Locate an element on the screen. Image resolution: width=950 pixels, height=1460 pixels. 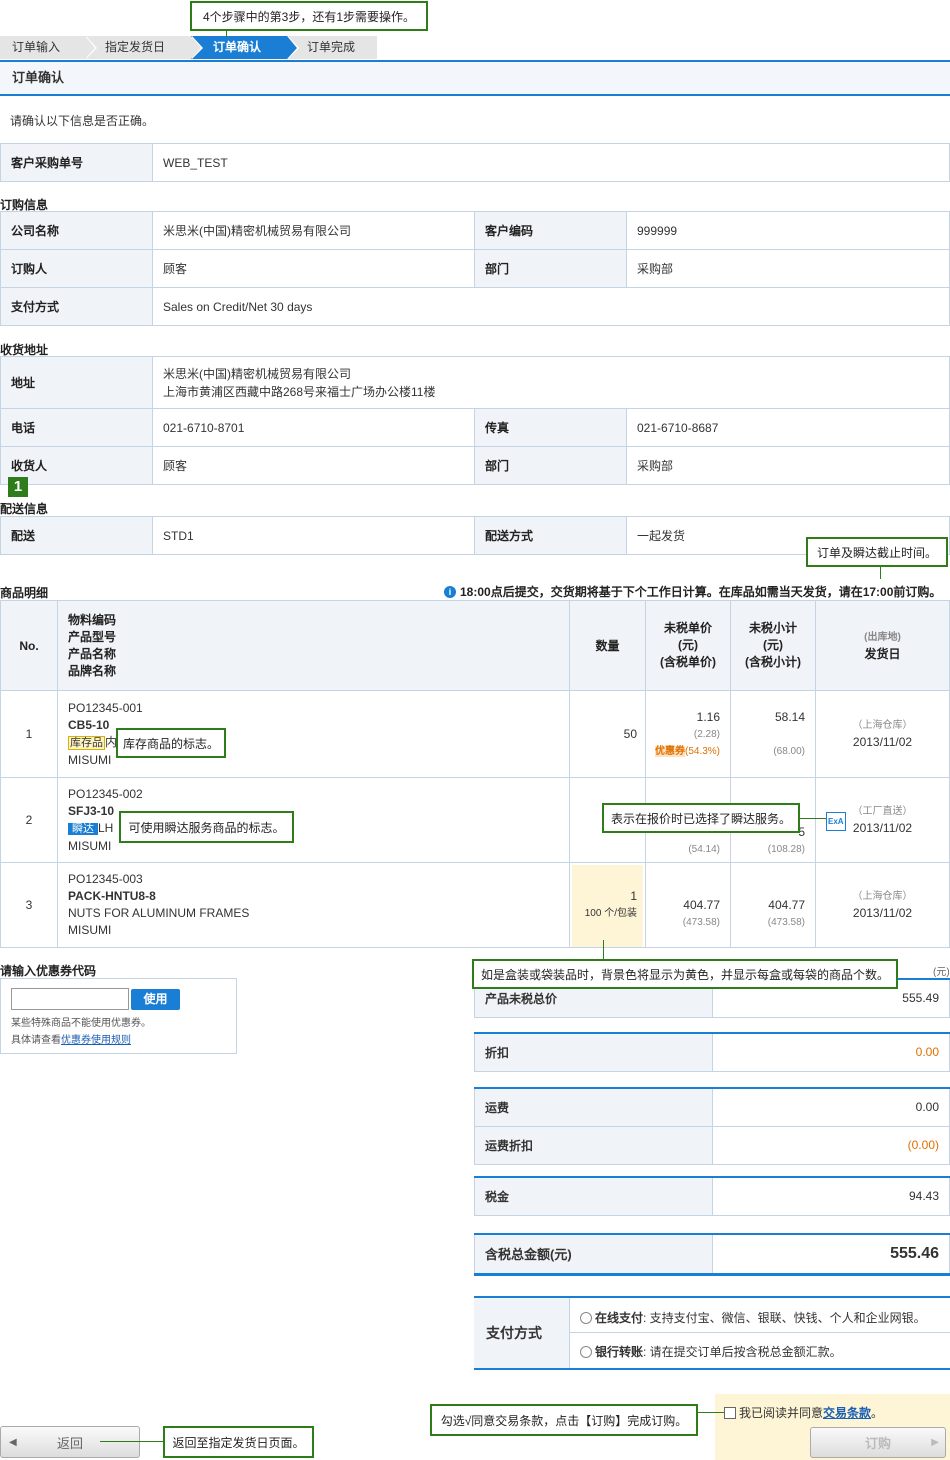
order-arrow-icon: ▶ is located at coordinates (935, 1442).